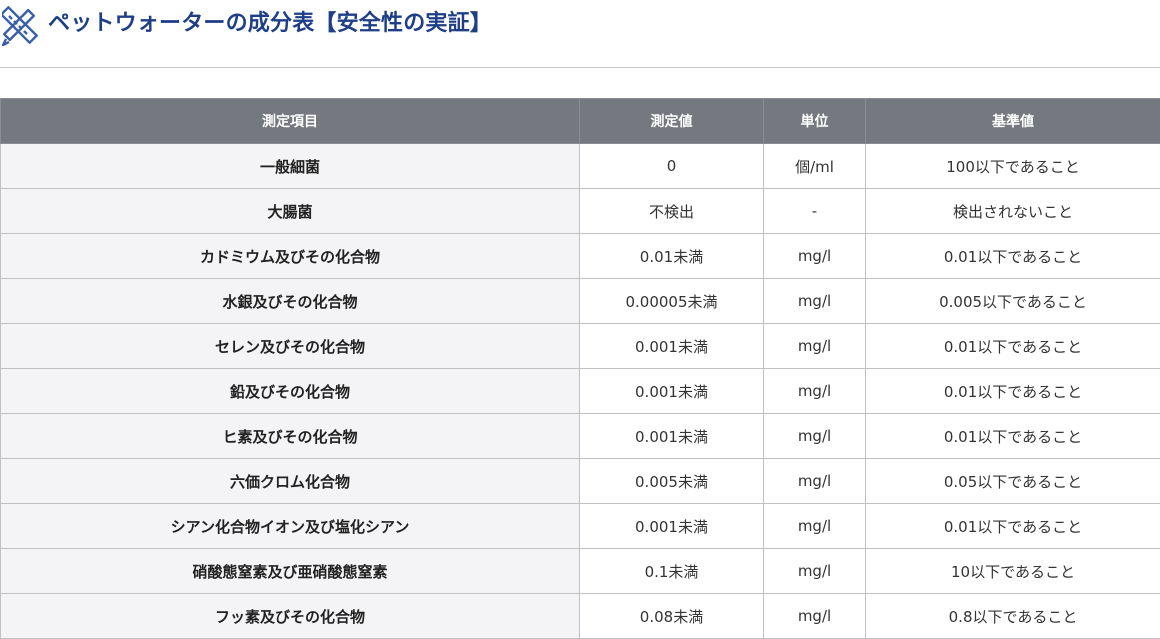 The image size is (1160, 639). What do you see at coordinates (270, 24) in the screenshot?
I see `page-title: ペットウォーターの成分表【安全性の実証】` at bounding box center [270, 24].